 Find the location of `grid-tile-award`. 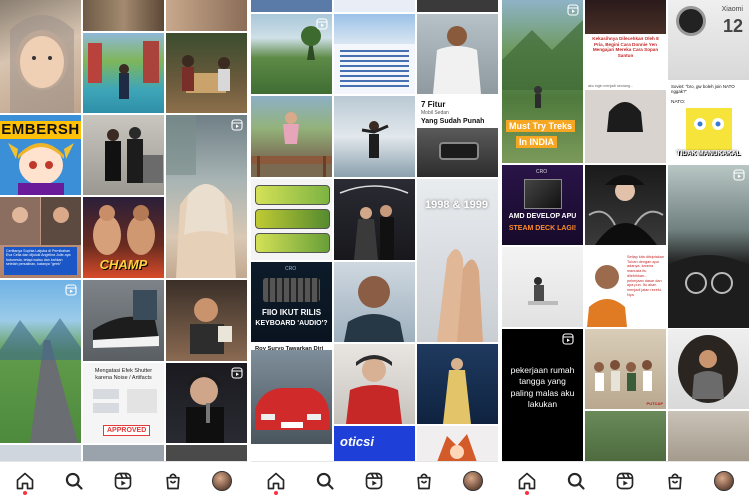

grid-tile-award is located at coordinates (457, 384).